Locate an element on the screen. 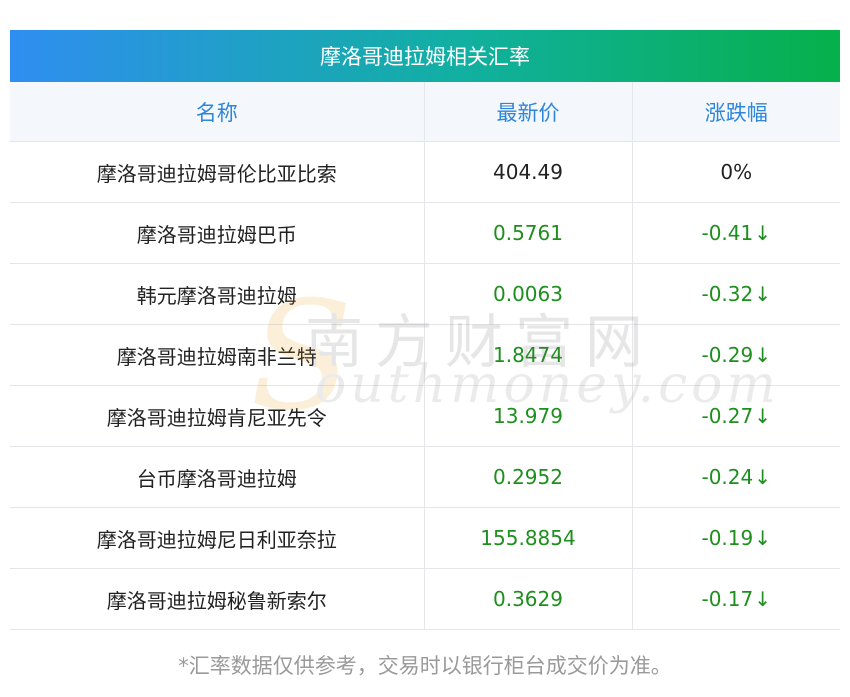 Image resolution: width=850 pixels, height=697 pixels. currency-pair-name: 摩洛哥迪拉姆尼日利亚奈拉 is located at coordinates (217, 538).